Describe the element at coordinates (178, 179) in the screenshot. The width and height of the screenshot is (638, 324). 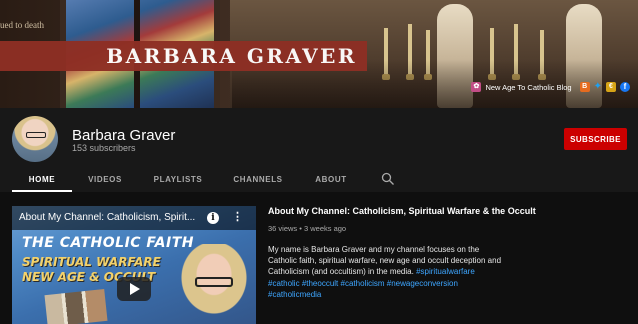
I see `tab-playlists: PLAYLISTS` at that location.